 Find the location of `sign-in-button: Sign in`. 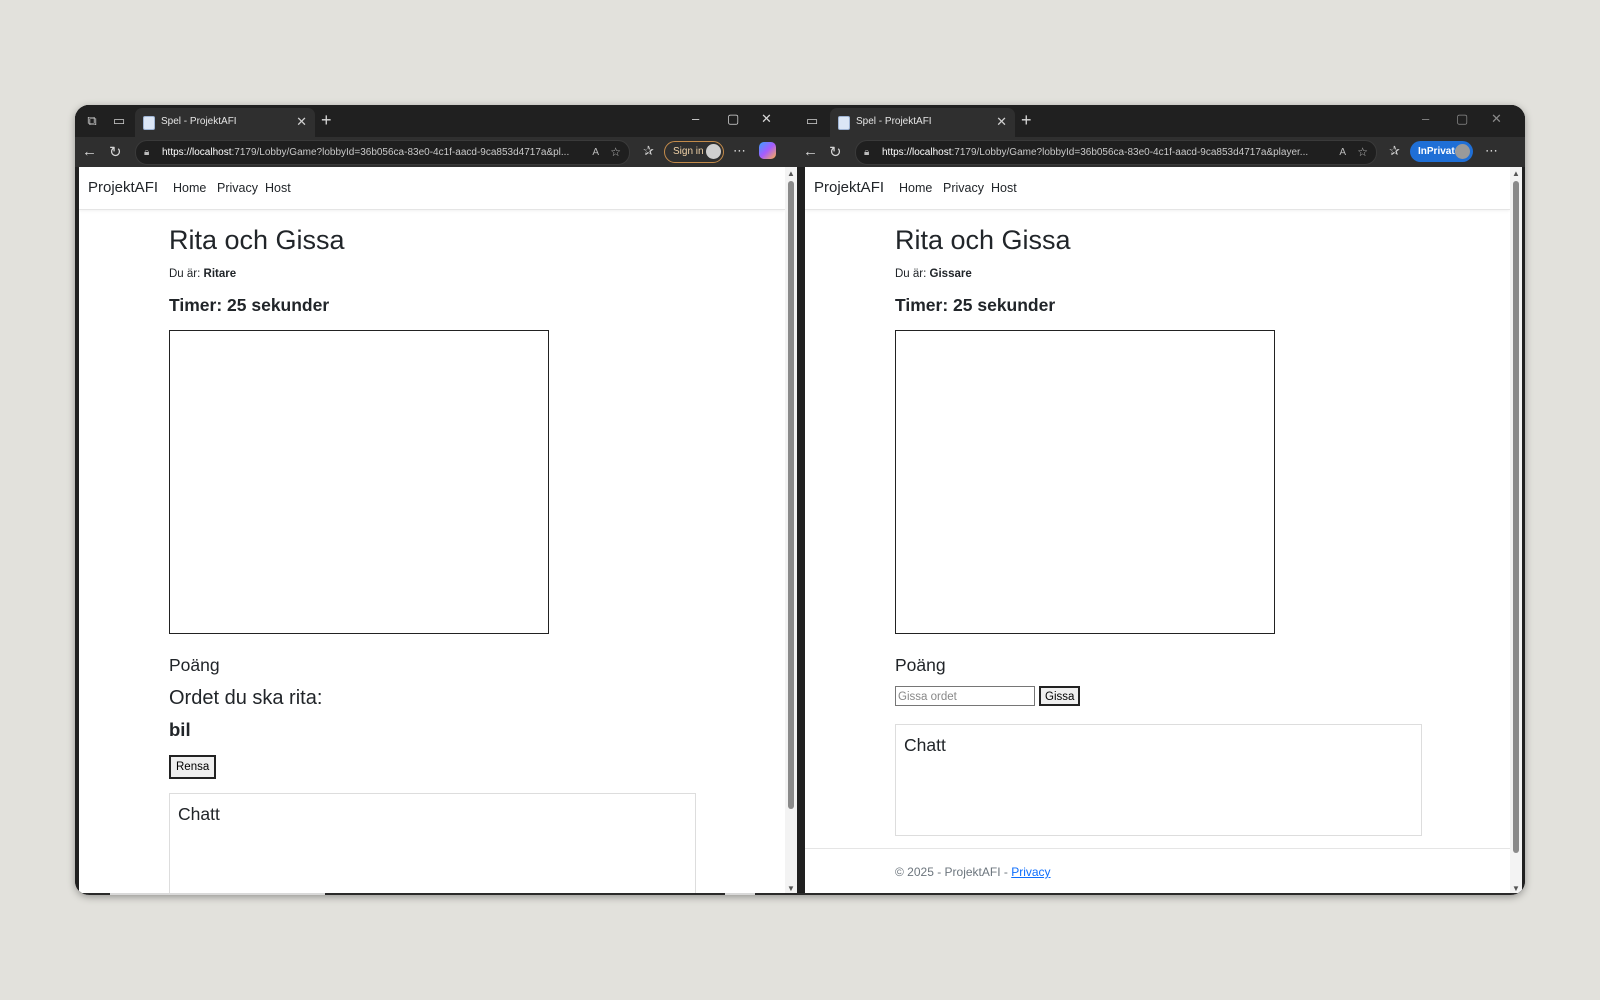

sign-in-button: Sign in is located at coordinates (694, 152).